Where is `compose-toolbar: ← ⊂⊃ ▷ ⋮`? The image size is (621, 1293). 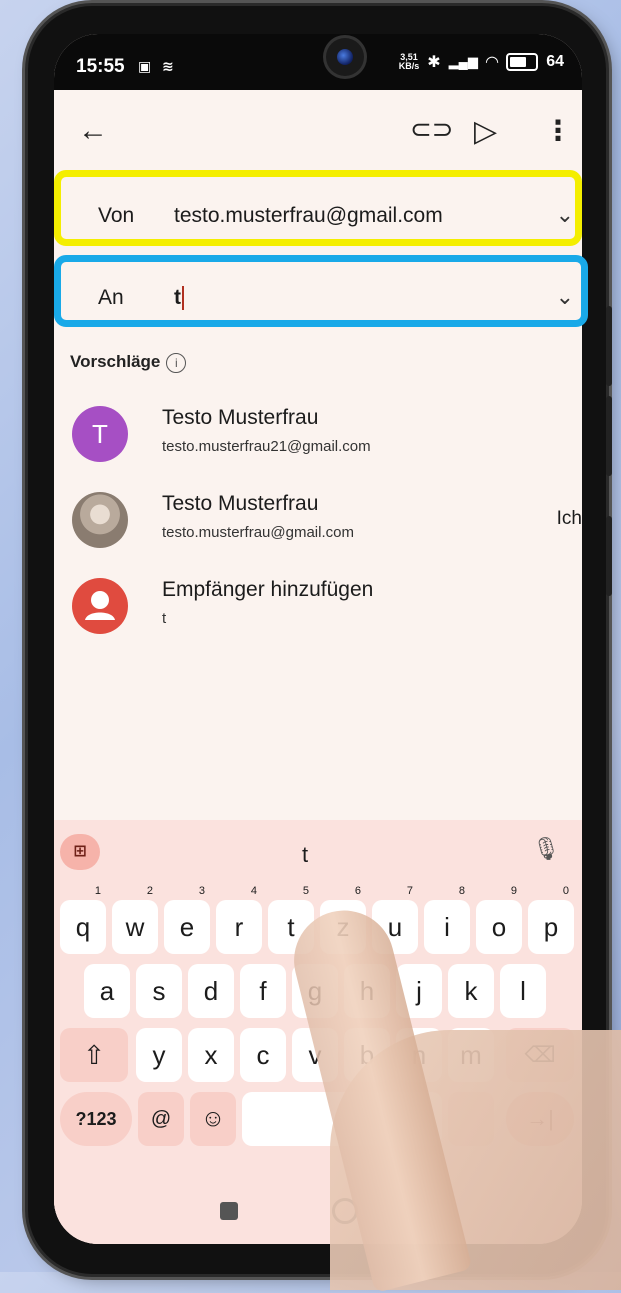 compose-toolbar: ← ⊂⊃ ▷ ⋮ is located at coordinates (318, 132).